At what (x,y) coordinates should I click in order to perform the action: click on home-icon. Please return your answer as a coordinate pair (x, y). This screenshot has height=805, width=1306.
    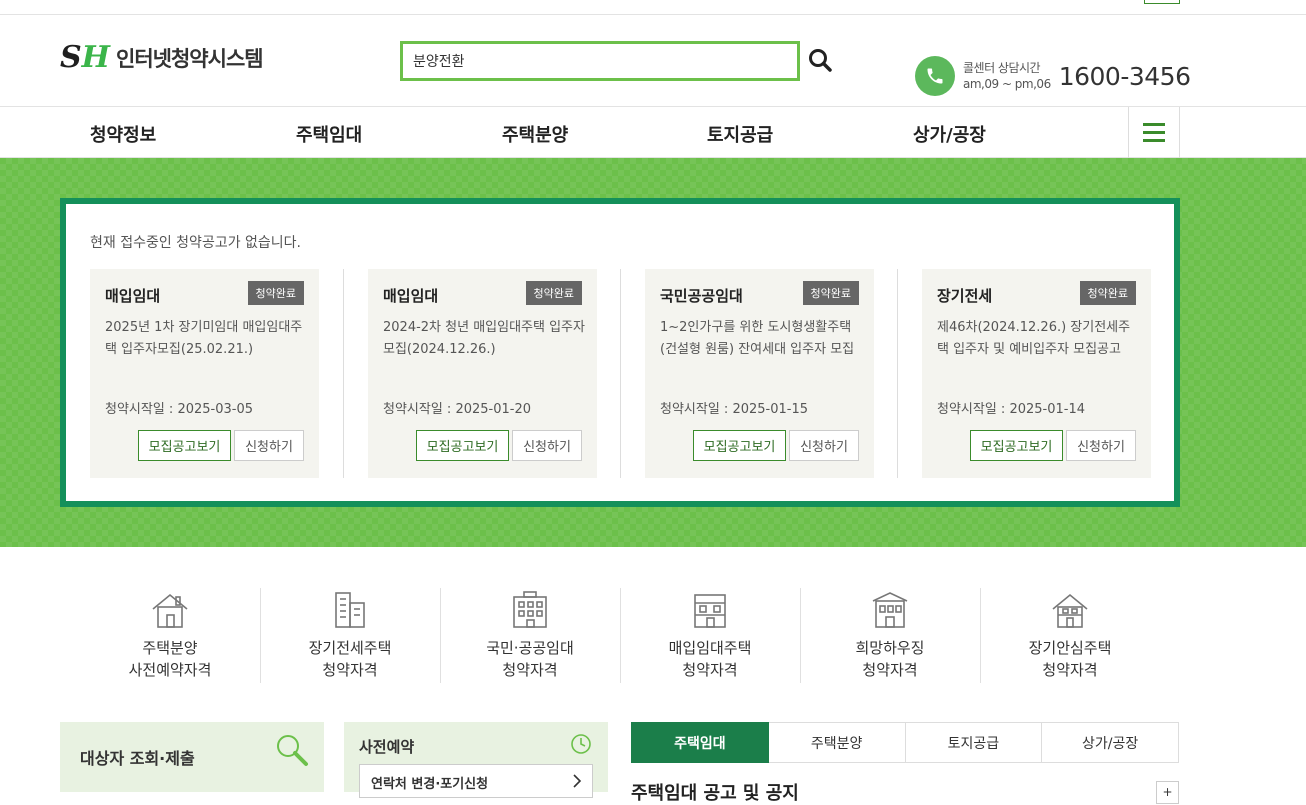
    Looking at the image, I should click on (1070, 607).